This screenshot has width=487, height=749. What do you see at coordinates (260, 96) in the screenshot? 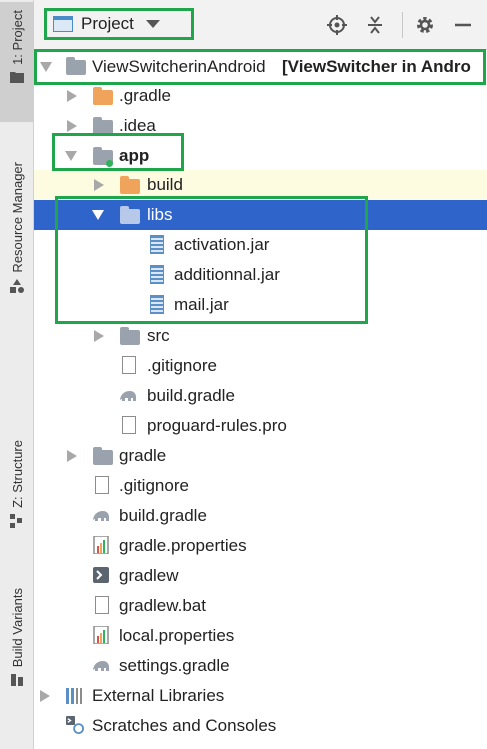
I see `tree-row-gradle-dir: .gradle` at bounding box center [260, 96].